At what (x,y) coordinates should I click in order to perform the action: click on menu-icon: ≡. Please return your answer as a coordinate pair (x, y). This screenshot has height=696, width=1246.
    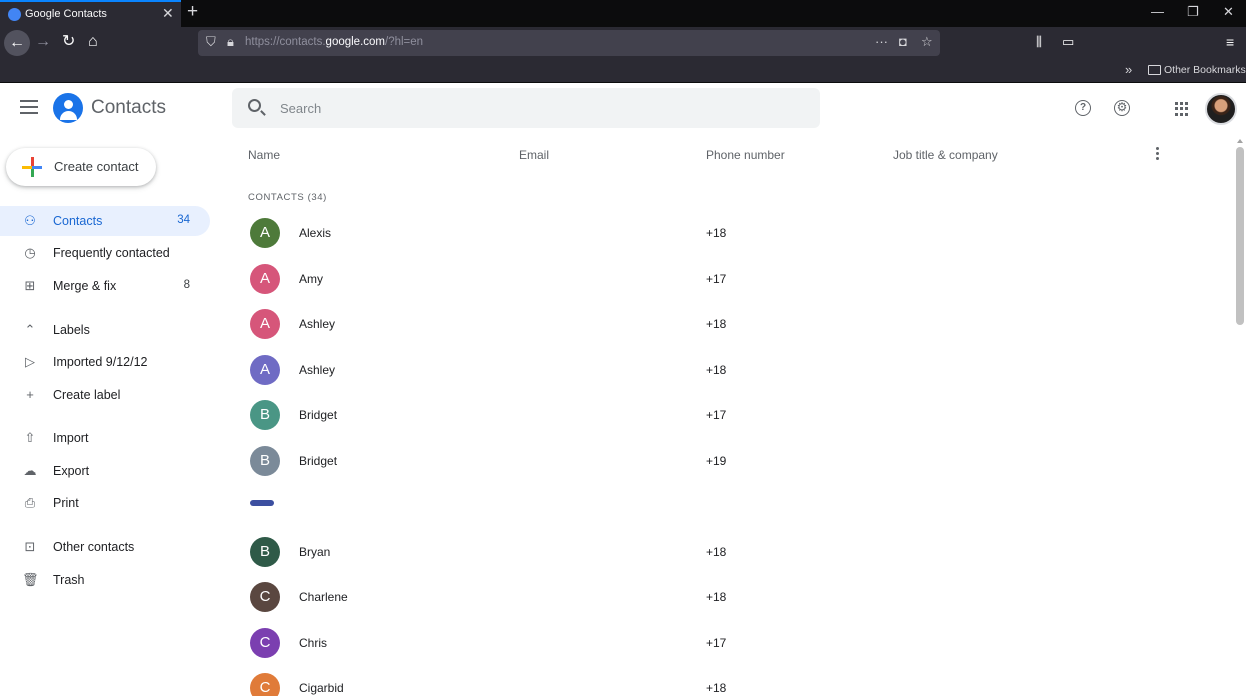
    Looking at the image, I should click on (1230, 42).